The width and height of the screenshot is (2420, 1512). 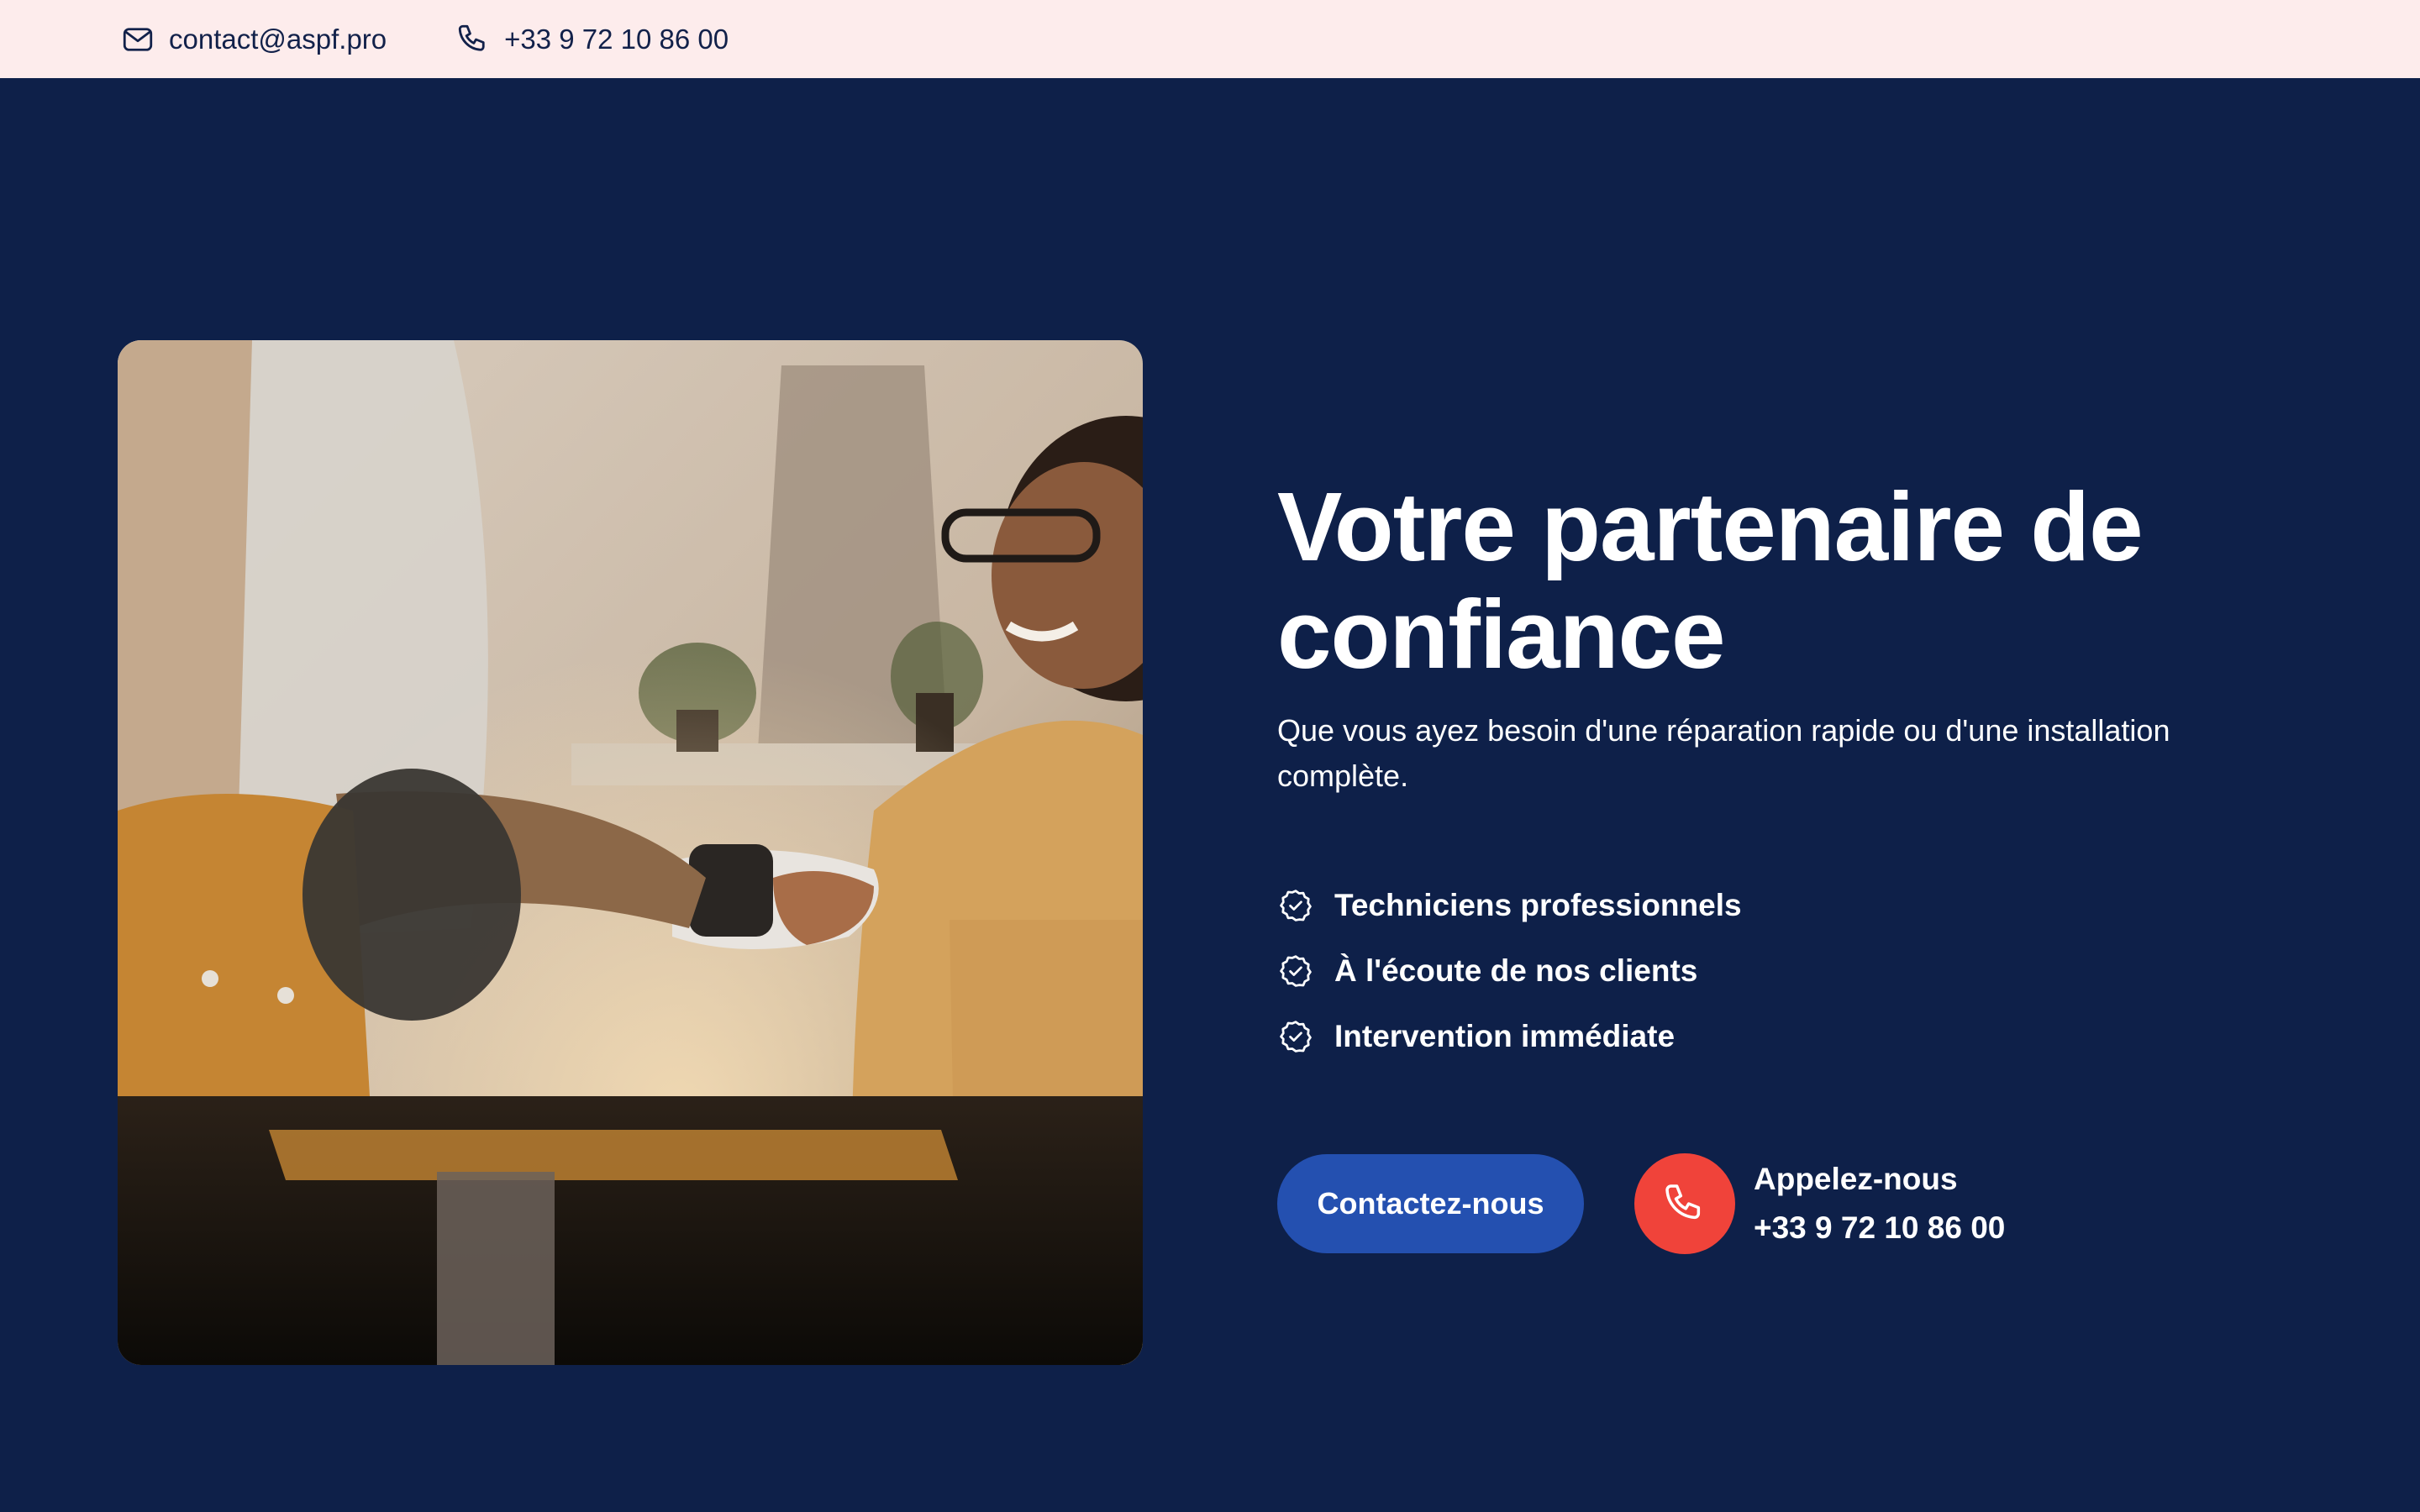 What do you see at coordinates (138, 39) in the screenshot?
I see `mail-icon` at bounding box center [138, 39].